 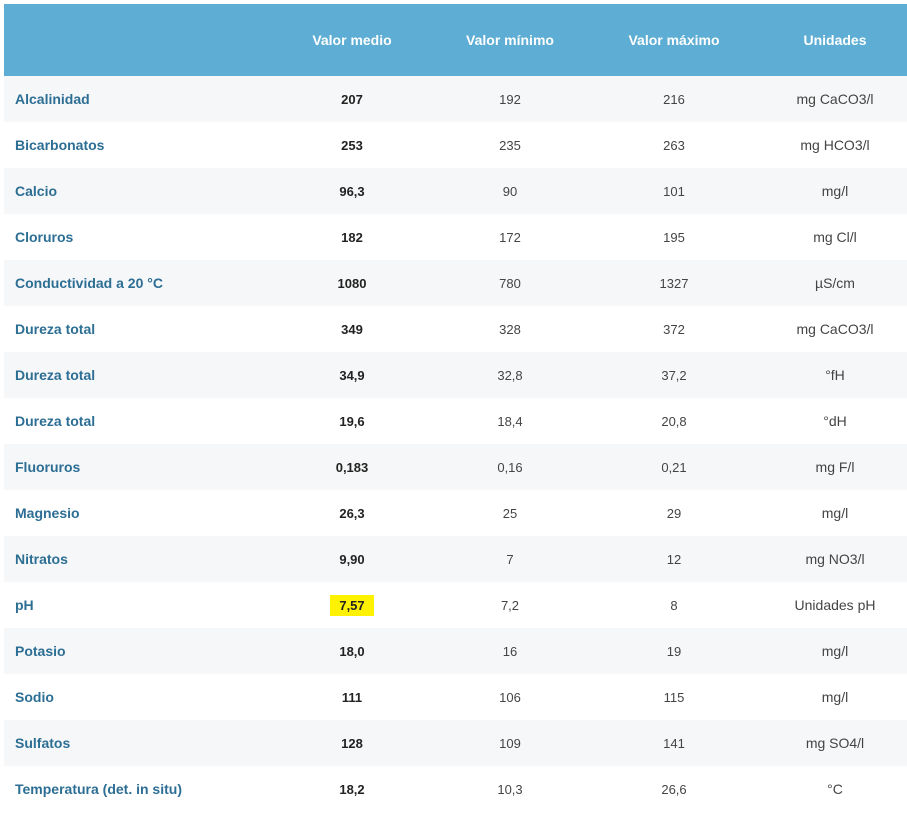 What do you see at coordinates (352, 697) in the screenshot?
I see `valor-medio-cell: 111` at bounding box center [352, 697].